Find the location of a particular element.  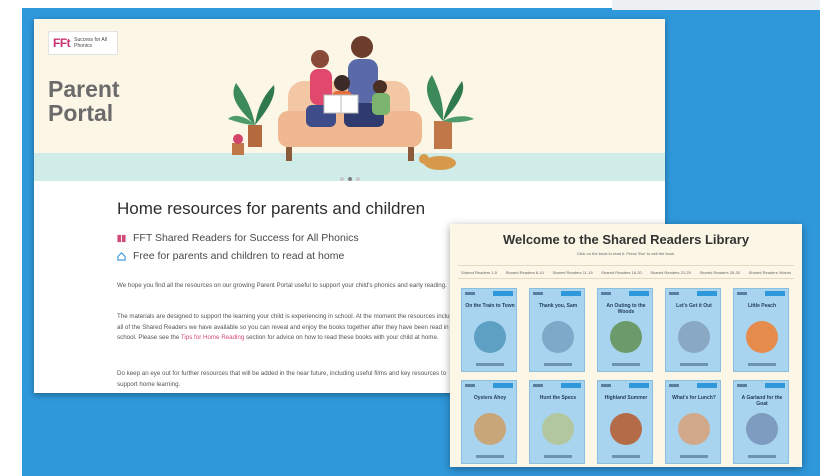

book-cover: On the Train to Town is located at coordinates (489, 330).